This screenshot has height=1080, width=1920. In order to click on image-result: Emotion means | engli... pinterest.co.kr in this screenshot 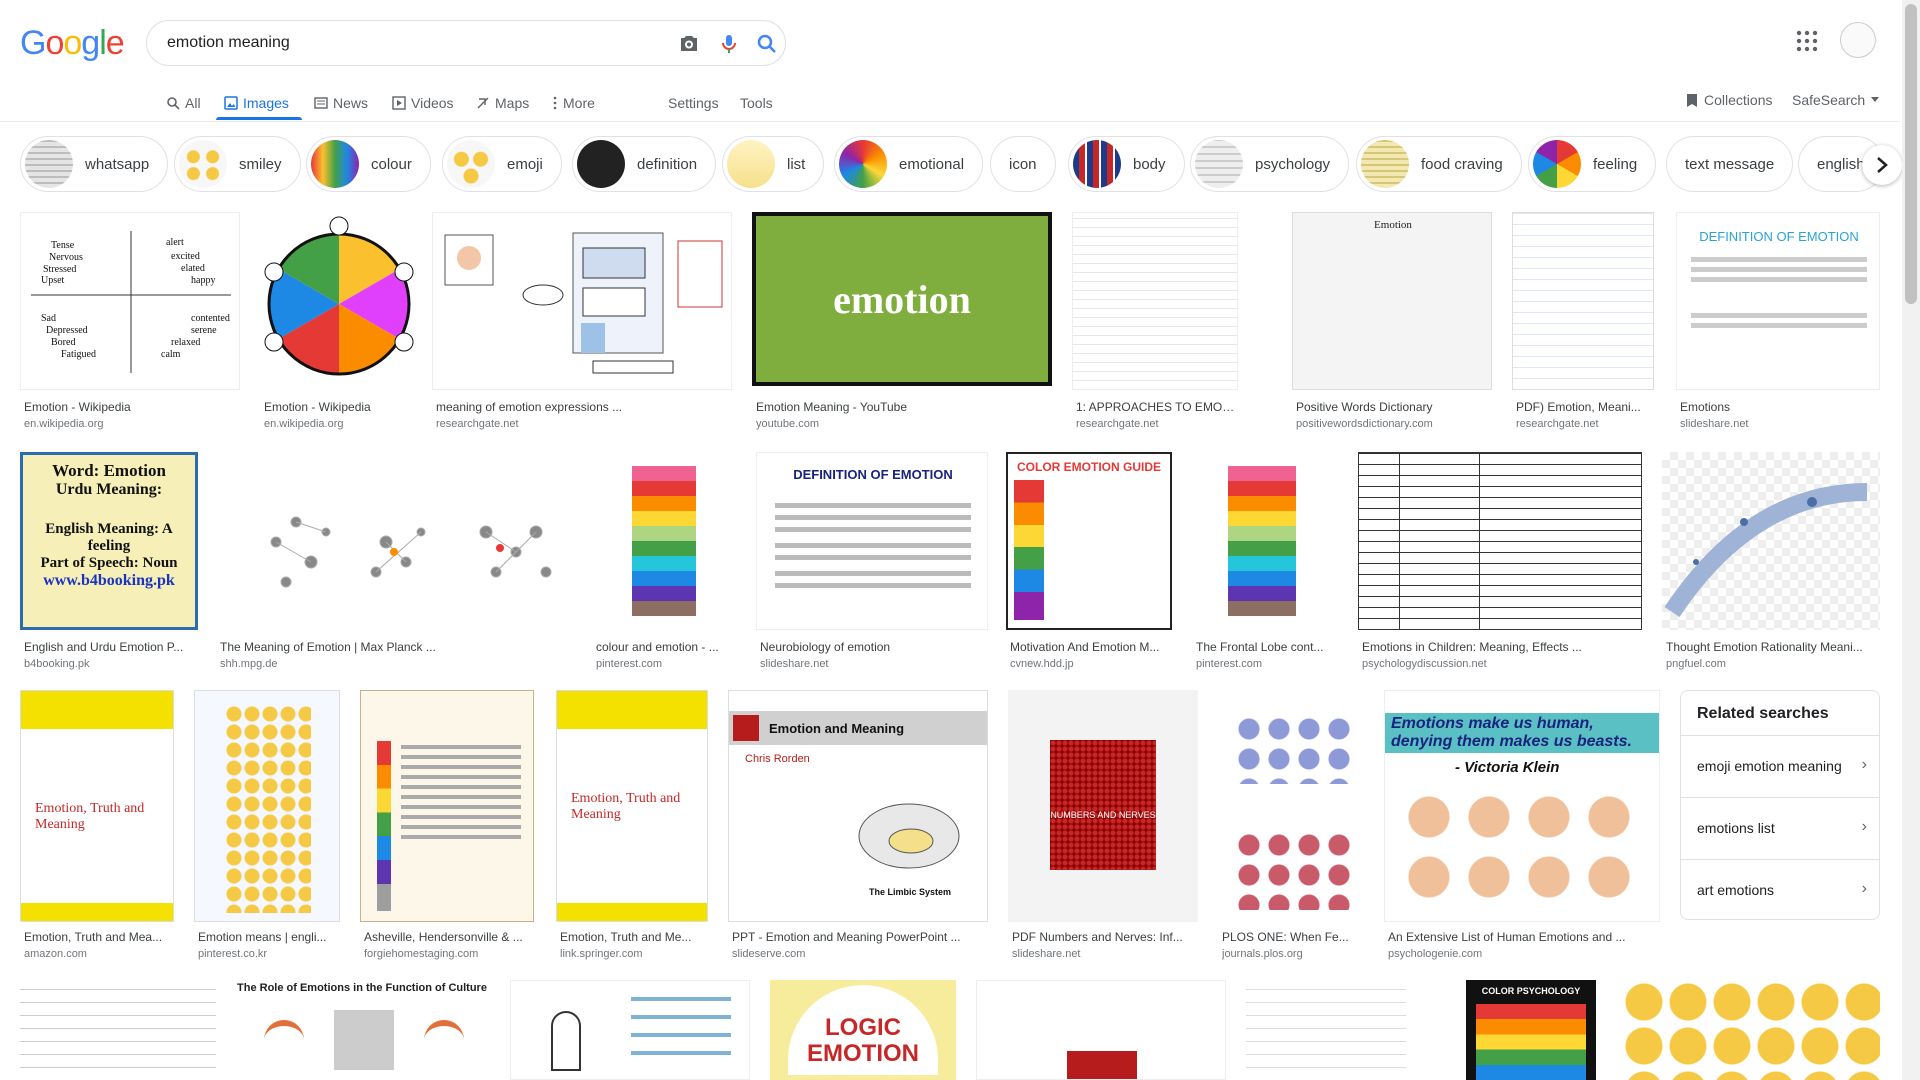, I will do `click(267, 825)`.